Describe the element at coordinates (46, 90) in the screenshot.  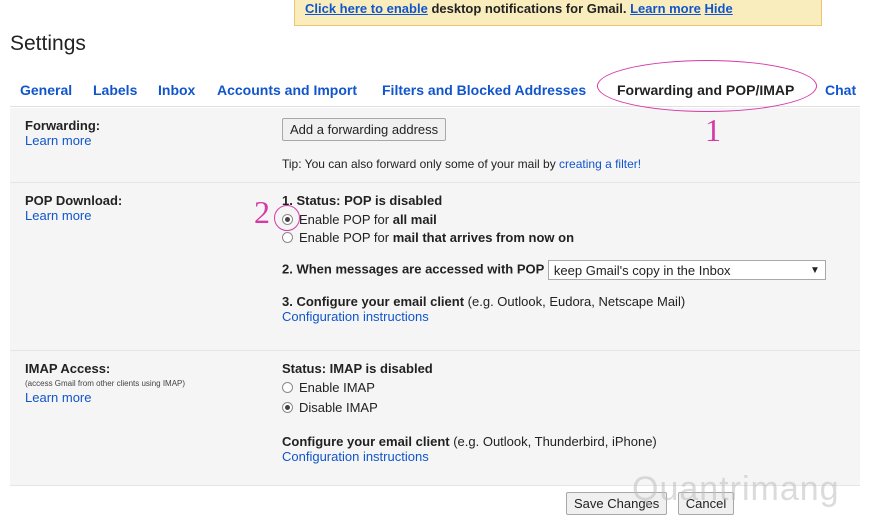
I see `tab-general: General` at that location.